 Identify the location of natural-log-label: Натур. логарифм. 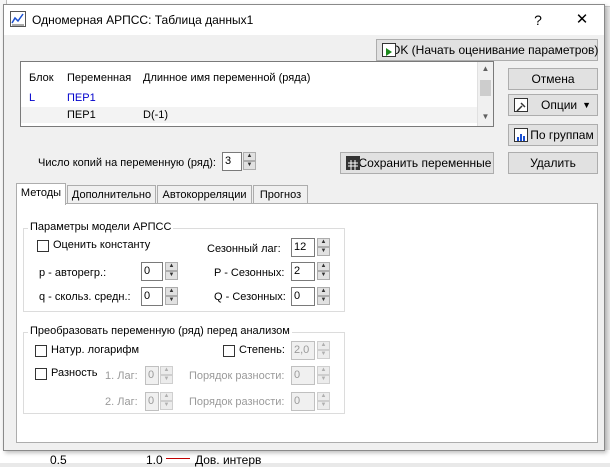
(95, 350).